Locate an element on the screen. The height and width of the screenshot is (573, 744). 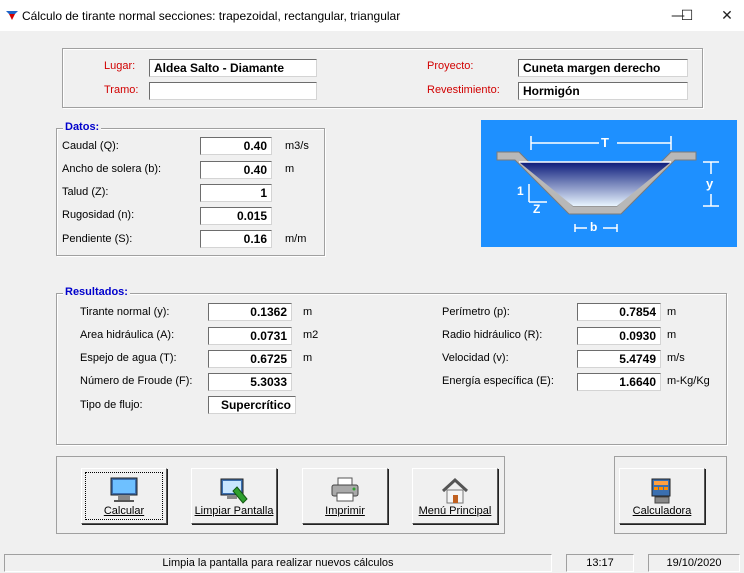
imprimir-button: Imprimir is located at coordinates (345, 496).